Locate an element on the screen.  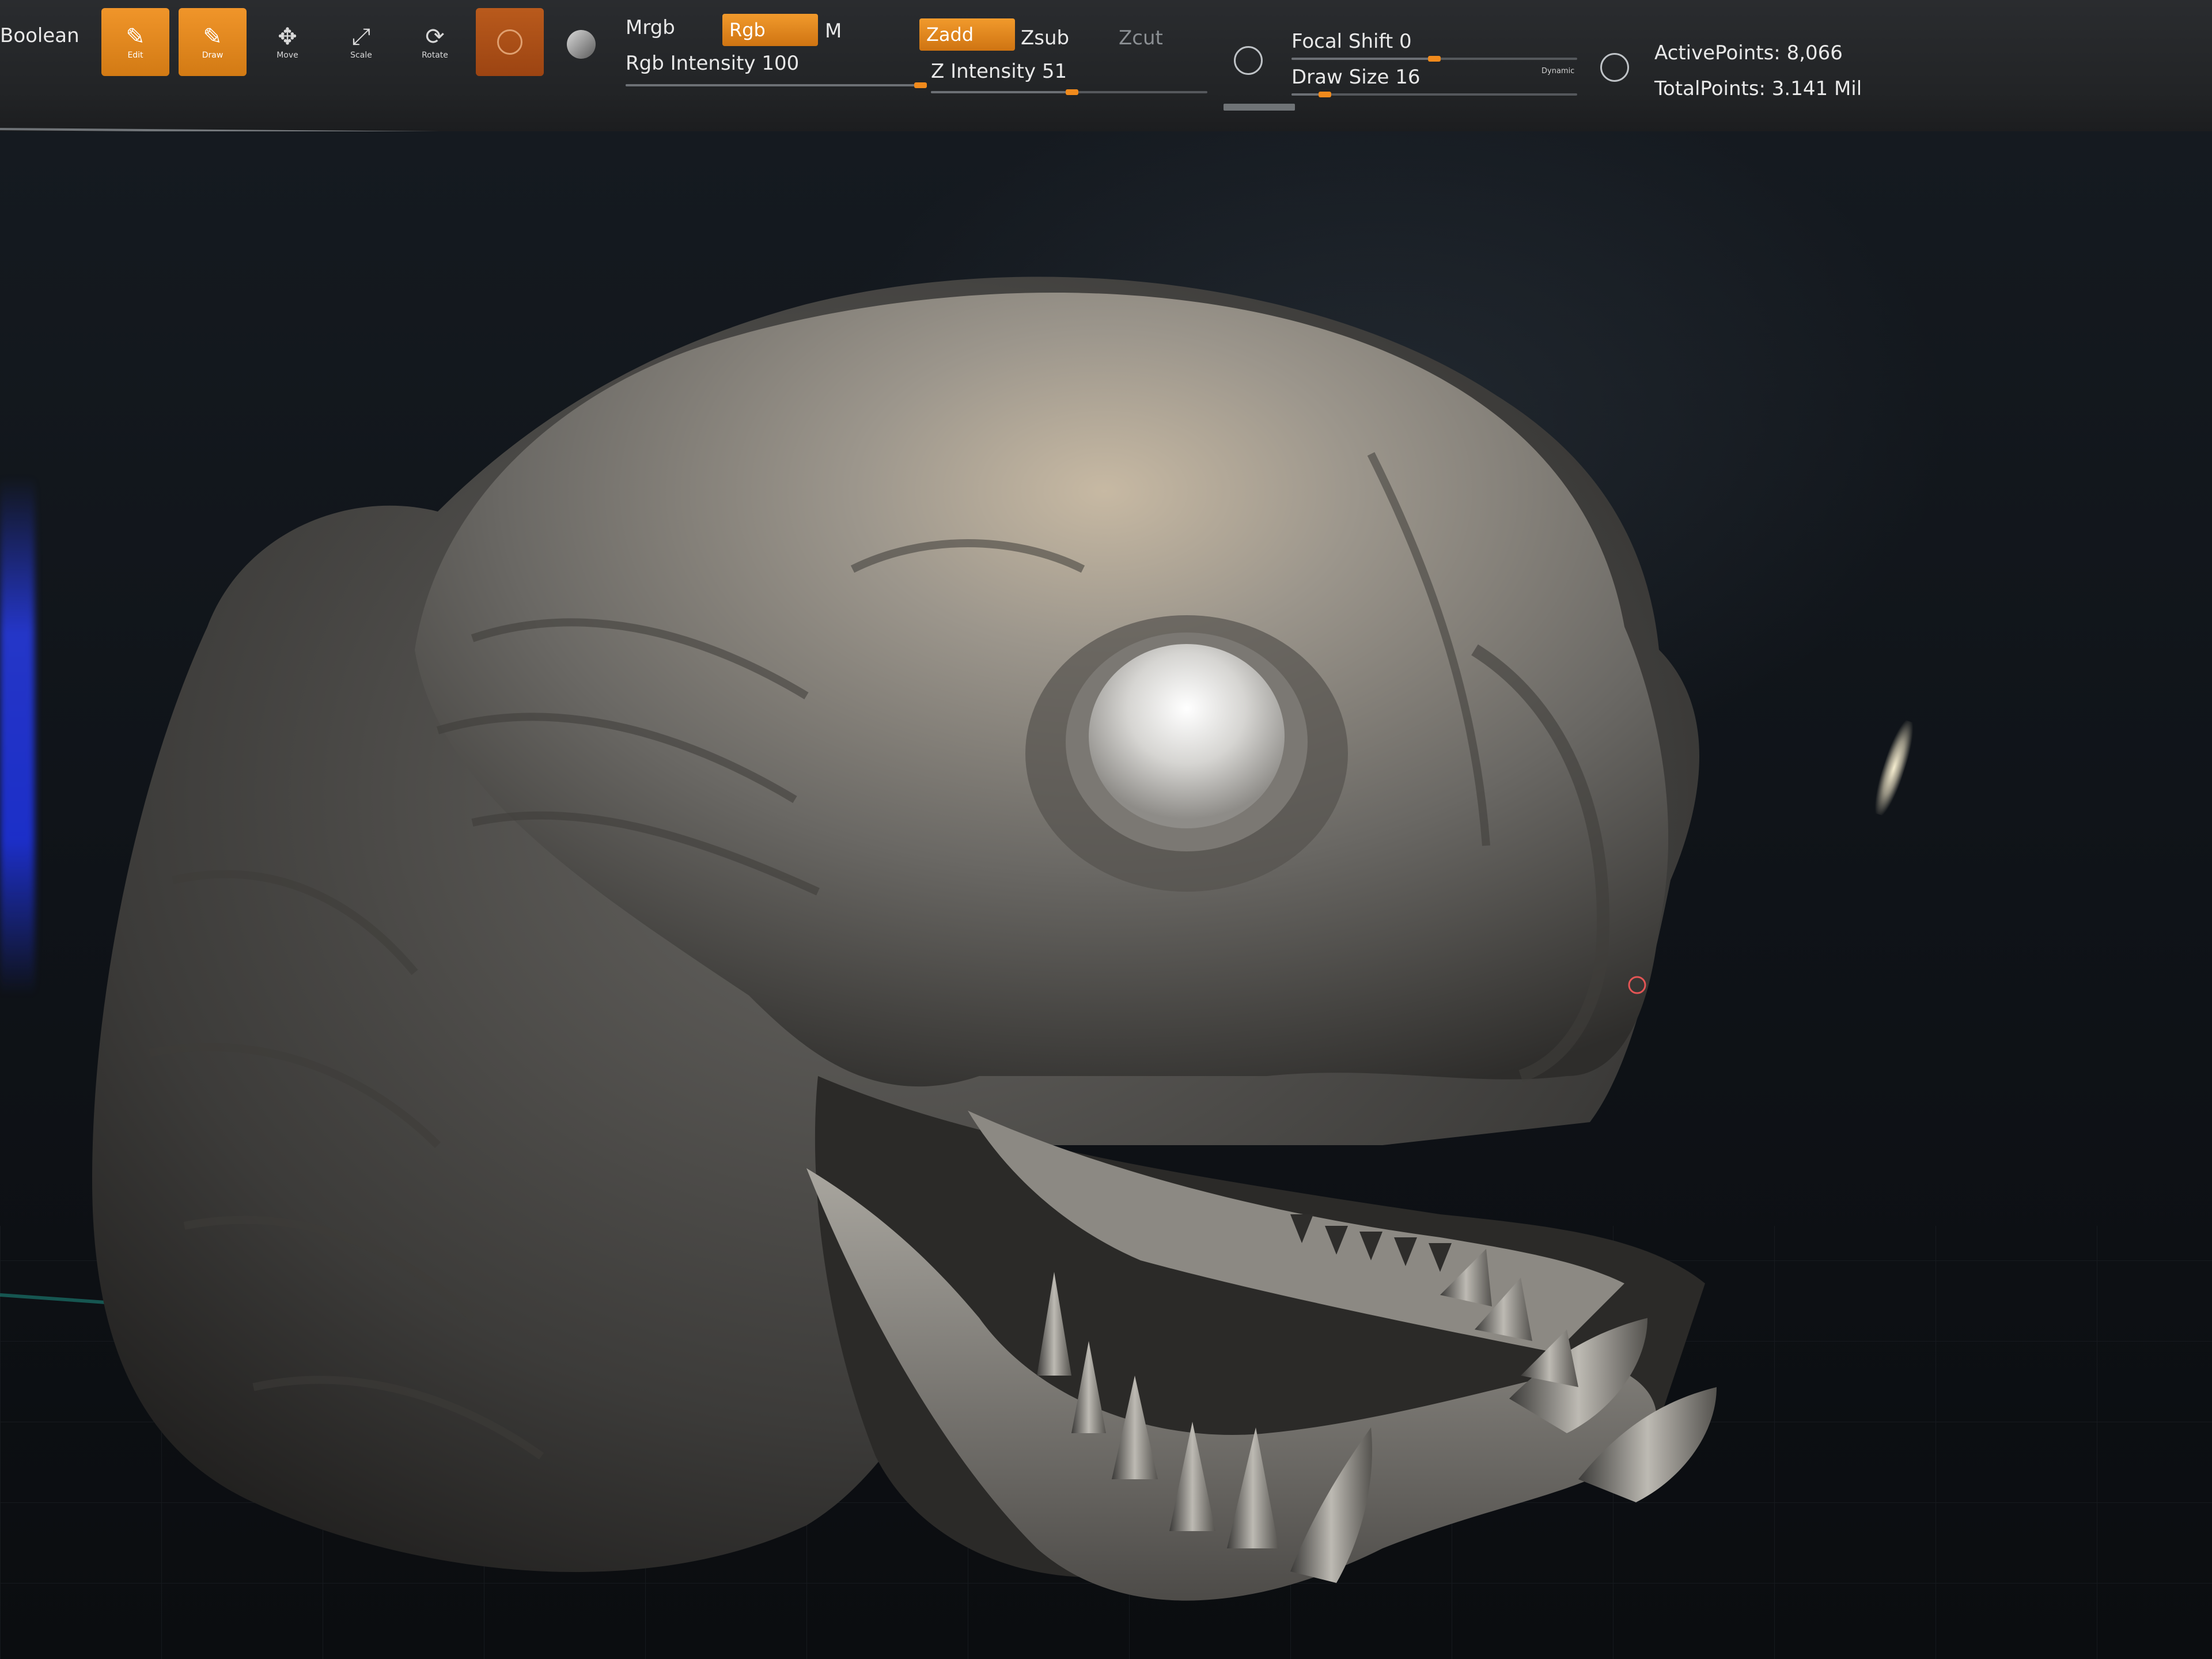
zadd-label: Zadd is located at coordinates (950, 35).